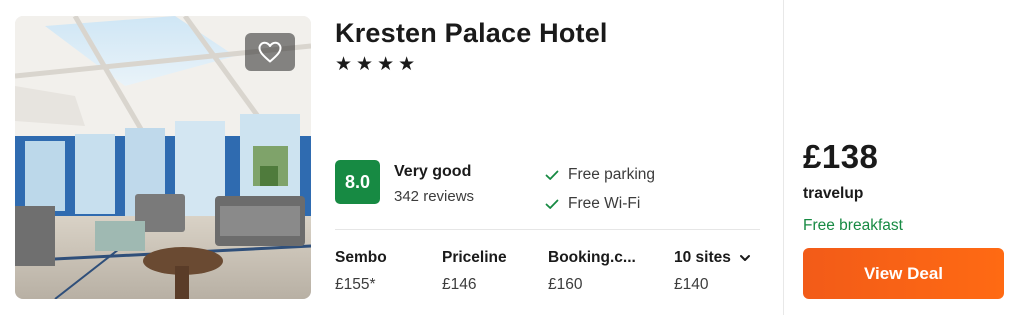 Image resolution: width=1024 pixels, height=315 pixels. Describe the element at coordinates (355, 284) in the screenshot. I see `site-price: £155*` at that location.